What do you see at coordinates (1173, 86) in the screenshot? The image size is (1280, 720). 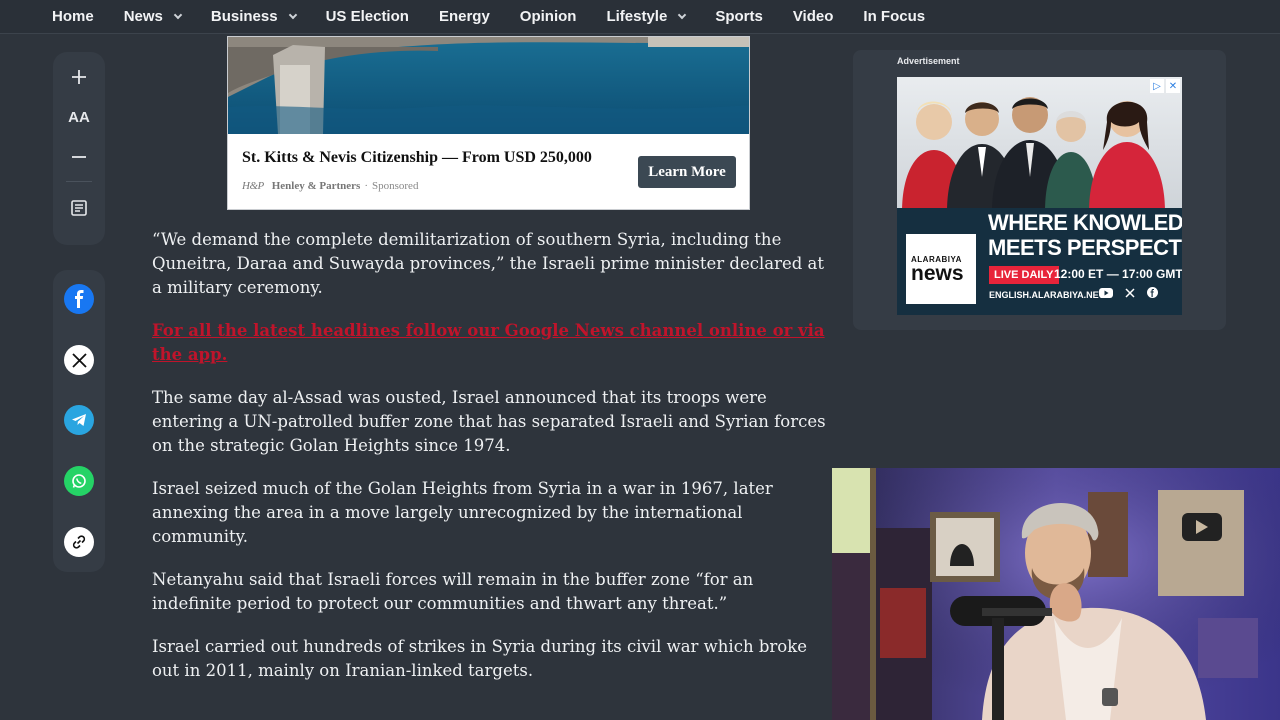 I see `close-icon: ✕` at bounding box center [1173, 86].